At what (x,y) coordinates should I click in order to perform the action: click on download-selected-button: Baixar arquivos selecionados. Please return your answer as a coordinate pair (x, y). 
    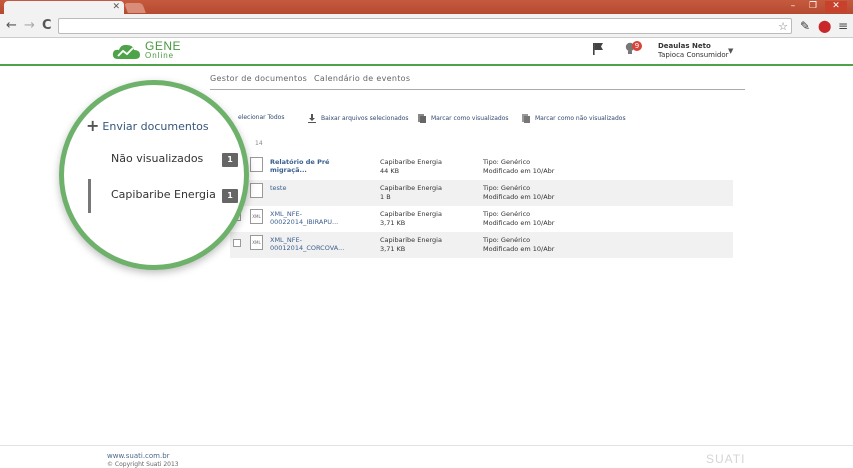
    Looking at the image, I should click on (358, 118).